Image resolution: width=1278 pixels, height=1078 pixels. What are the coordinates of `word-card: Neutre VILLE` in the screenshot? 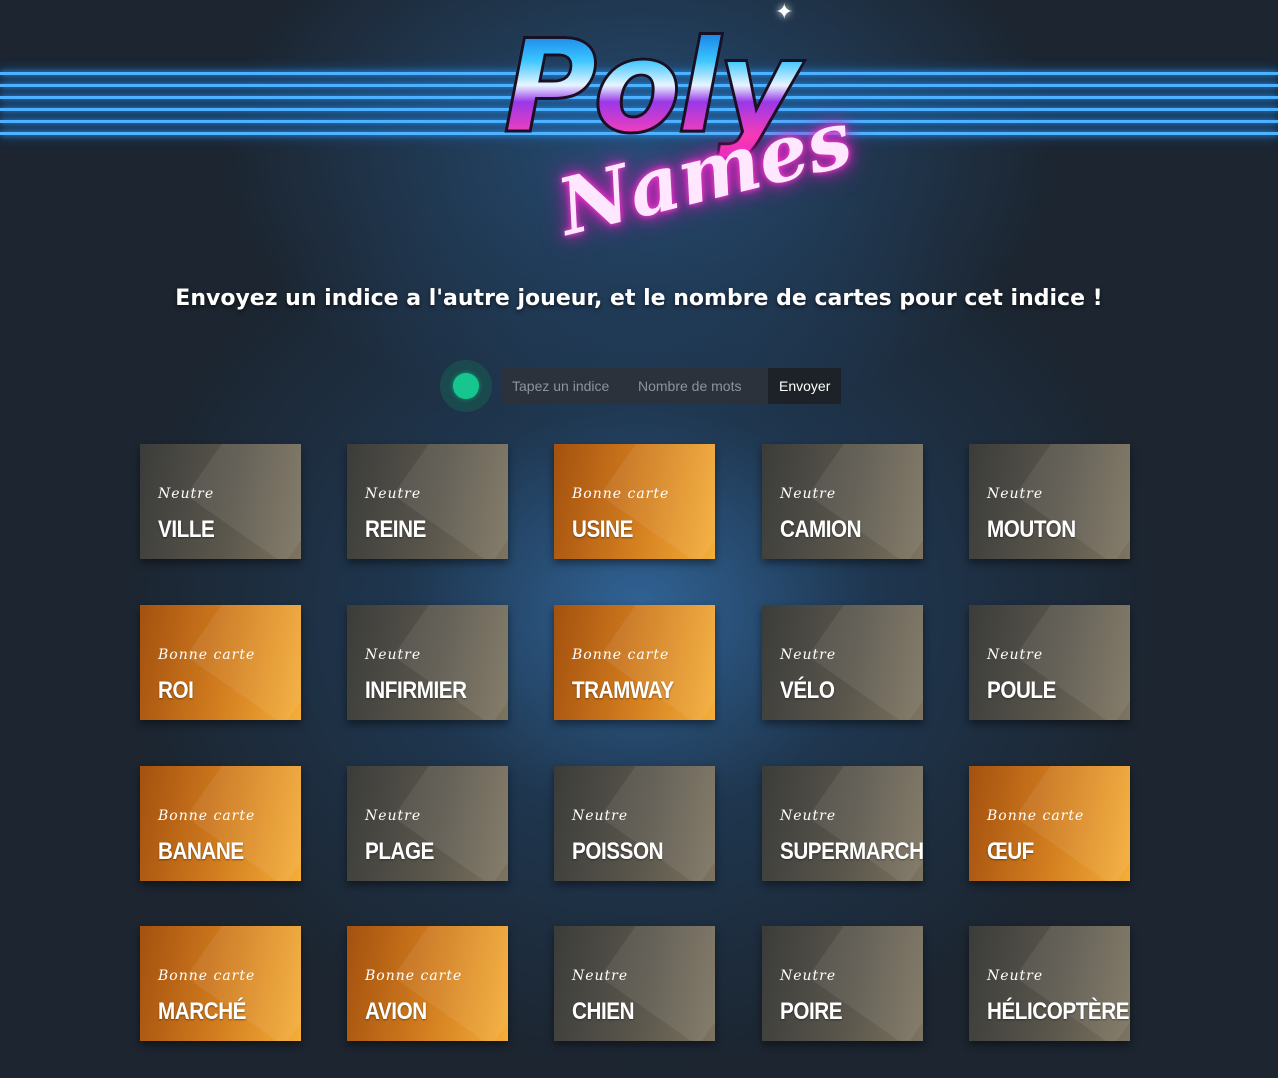 It's located at (220, 501).